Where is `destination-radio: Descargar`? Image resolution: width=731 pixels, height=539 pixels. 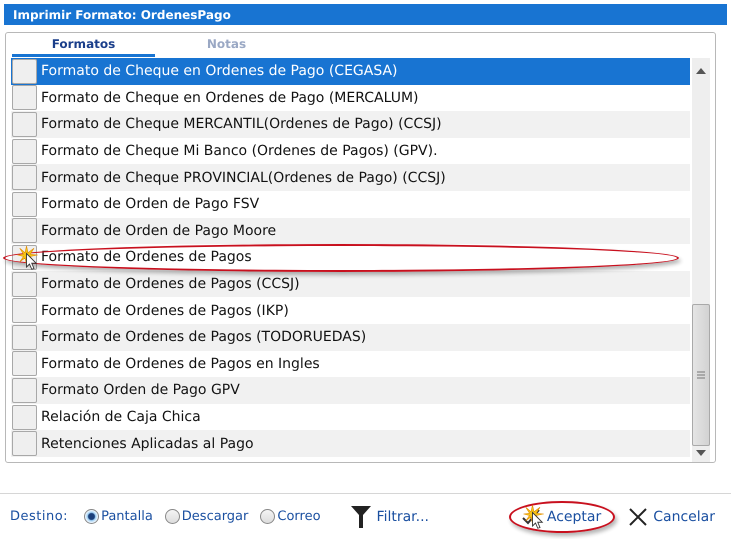
destination-radio: Descargar is located at coordinates (206, 516).